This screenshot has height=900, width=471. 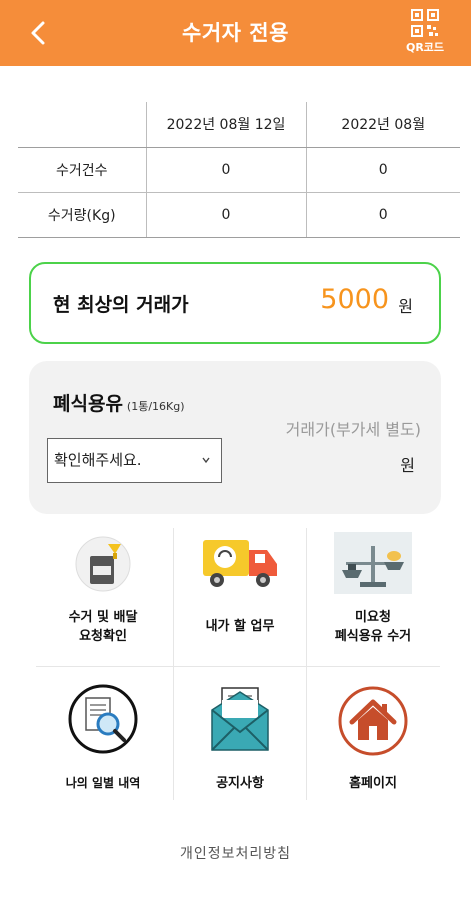 I want to click on envelope-icon, so click(x=240, y=719).